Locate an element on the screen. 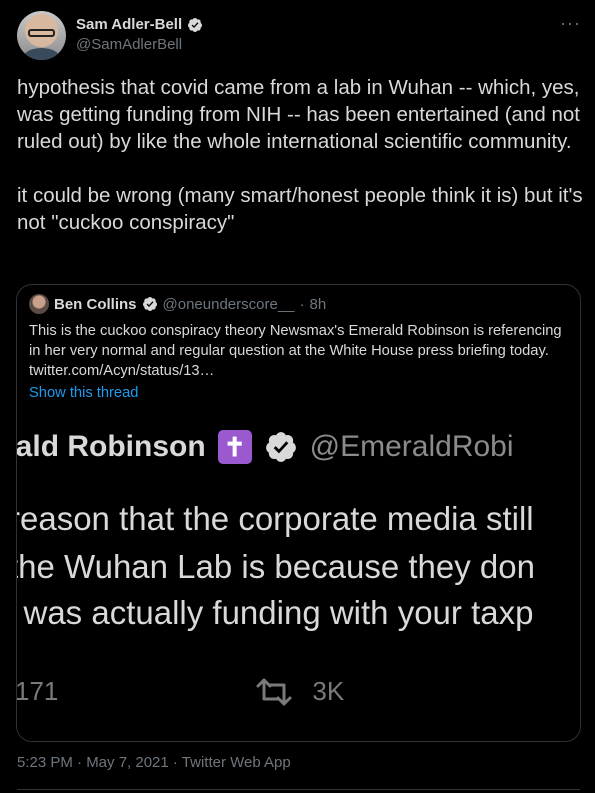  media-text-line: i was actually funding with your taxp is located at coordinates (275, 612).